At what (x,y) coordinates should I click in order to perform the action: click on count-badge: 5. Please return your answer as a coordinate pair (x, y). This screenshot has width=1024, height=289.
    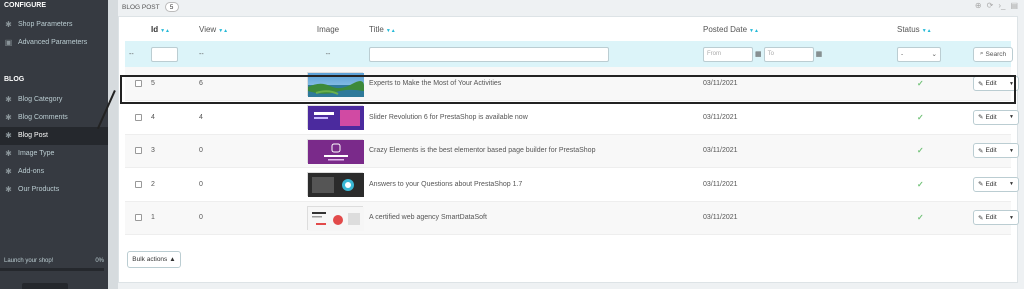
    Looking at the image, I should click on (171, 7).